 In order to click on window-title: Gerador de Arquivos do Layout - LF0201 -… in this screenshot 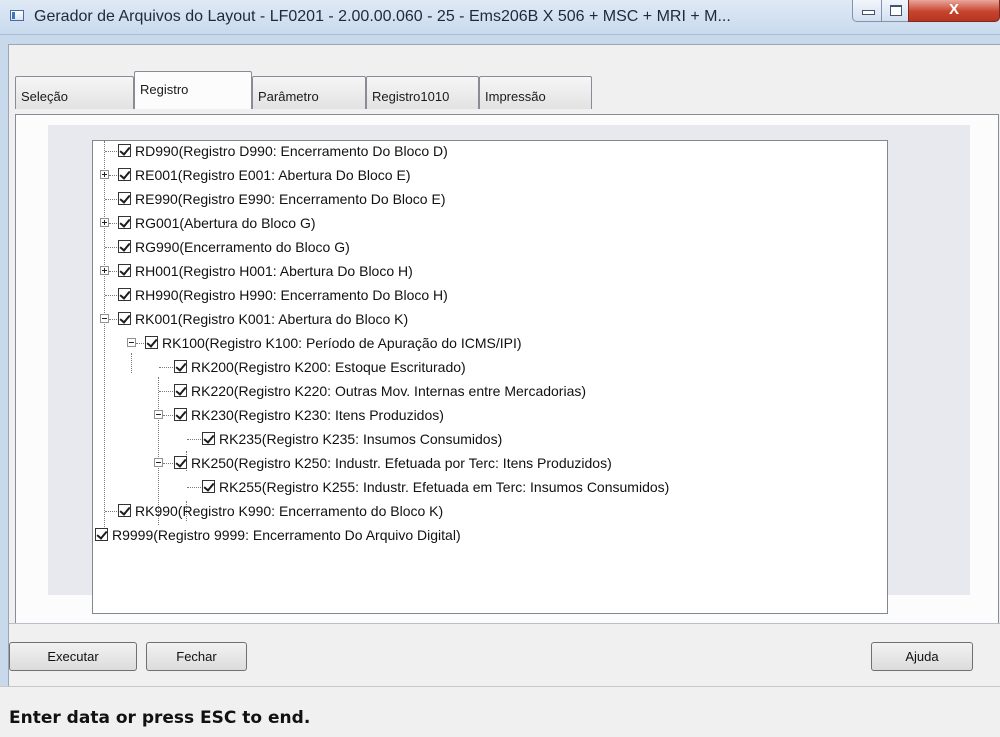, I will do `click(382, 16)`.